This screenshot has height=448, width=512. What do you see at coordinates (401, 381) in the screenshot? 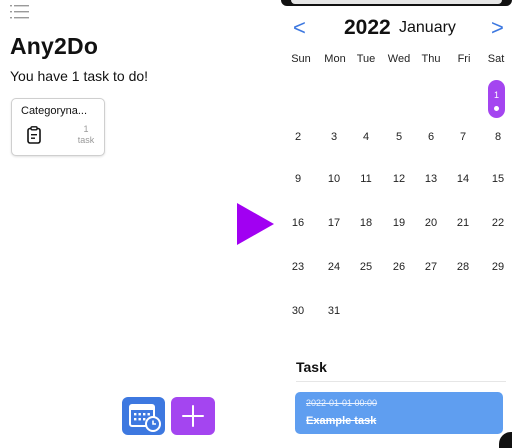
I see `divider` at bounding box center [401, 381].